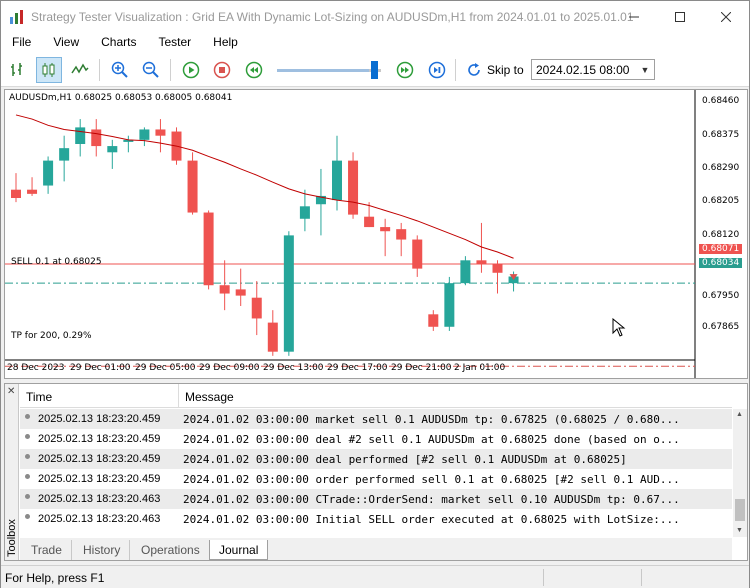 The width and height of the screenshot is (750, 588). What do you see at coordinates (225, 42) in the screenshot?
I see `menu-help: Help` at bounding box center [225, 42].